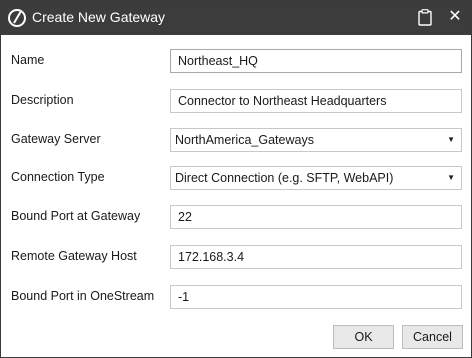  Describe the element at coordinates (316, 140) in the screenshot. I see `gateway-server-select: NorthAmerica_Gateways ▼` at that location.